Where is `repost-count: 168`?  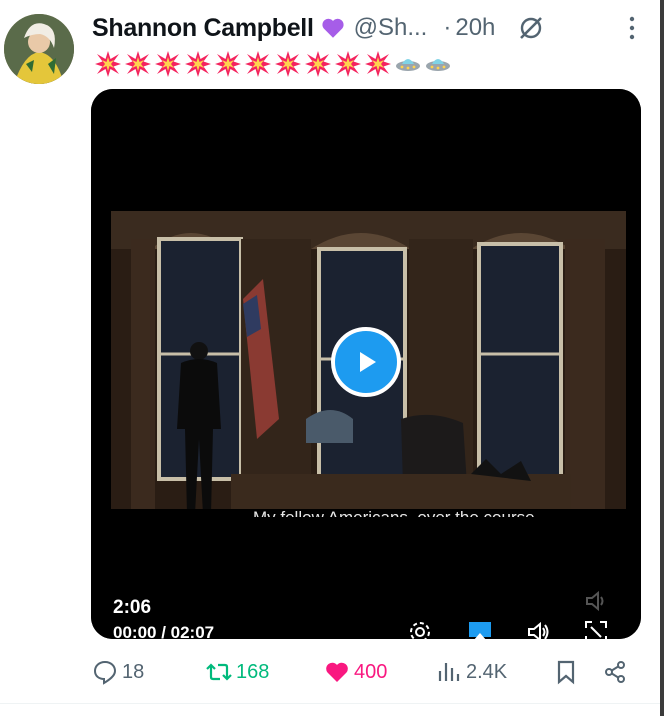 repost-count: 168 is located at coordinates (253, 671).